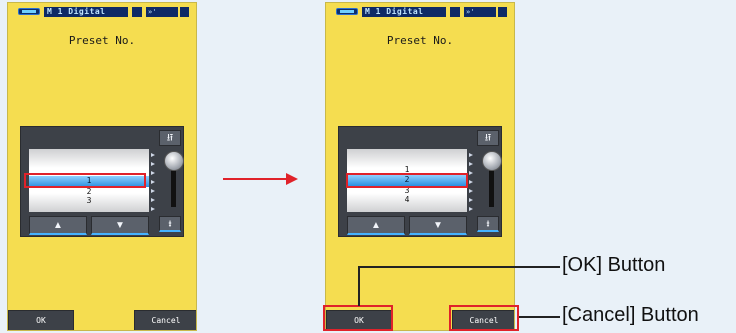 The image size is (736, 333). Describe the element at coordinates (41, 320) in the screenshot. I see `ok-button: OK` at that location.